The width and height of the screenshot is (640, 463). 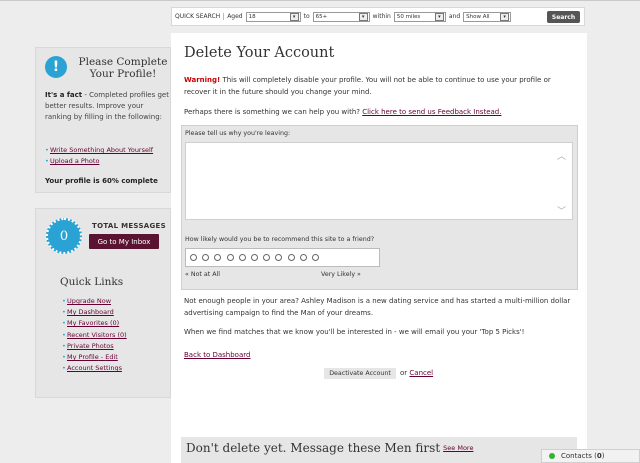 What do you see at coordinates (259, 53) in the screenshot?
I see `page-title: Delete Your Account` at bounding box center [259, 53].